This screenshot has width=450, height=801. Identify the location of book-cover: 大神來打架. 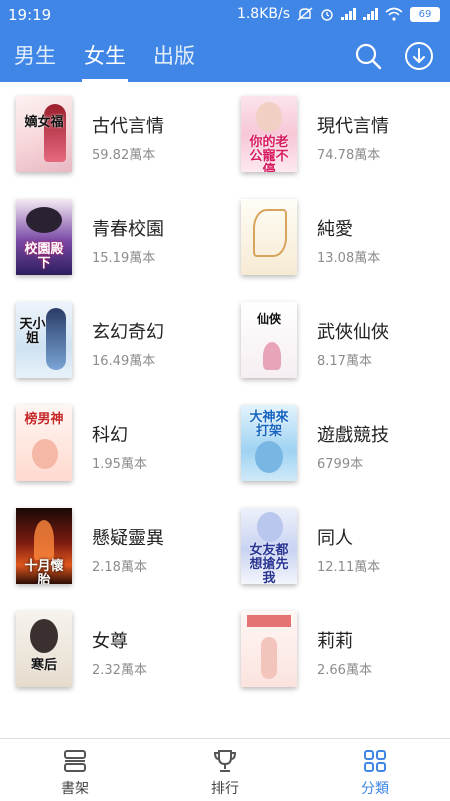
(269, 443).